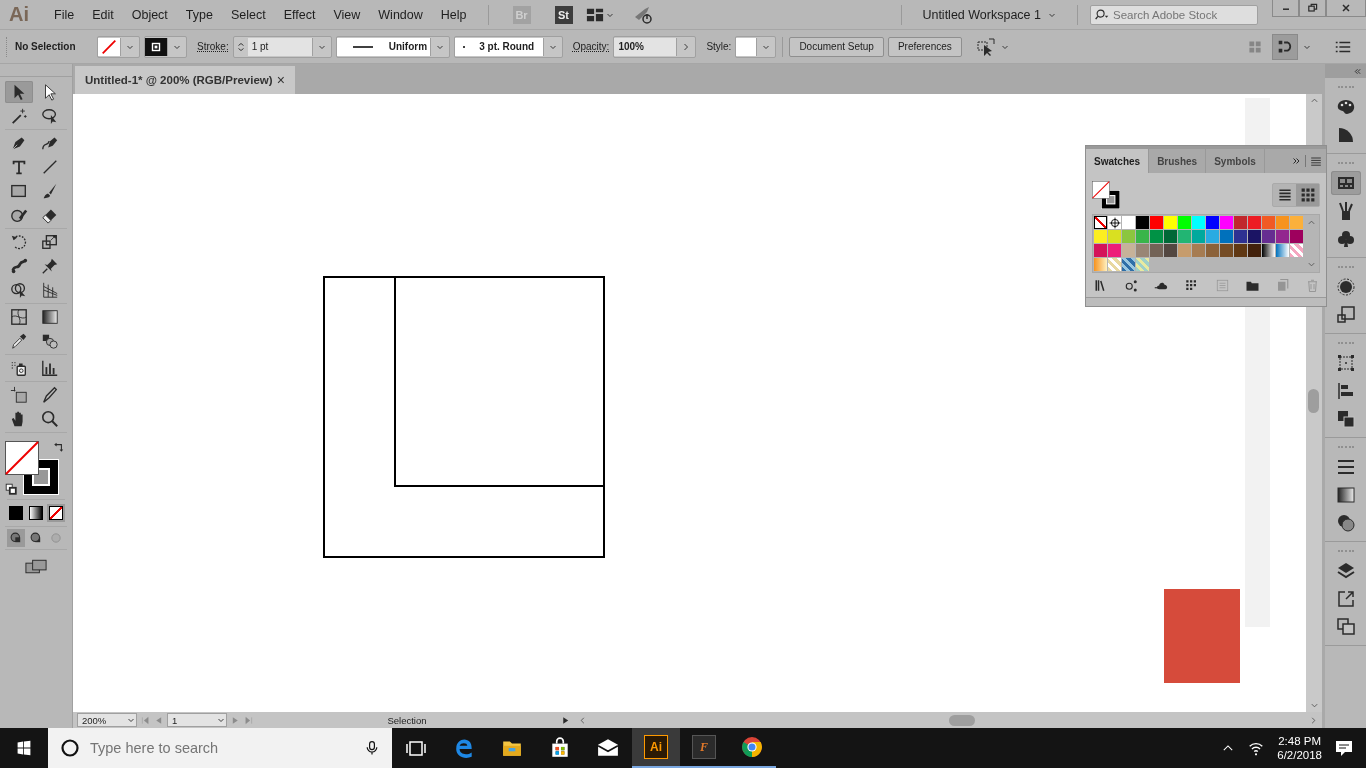 The height and width of the screenshot is (768, 1366). What do you see at coordinates (149, 14) in the screenshot?
I see `menu-item: Object` at bounding box center [149, 14].